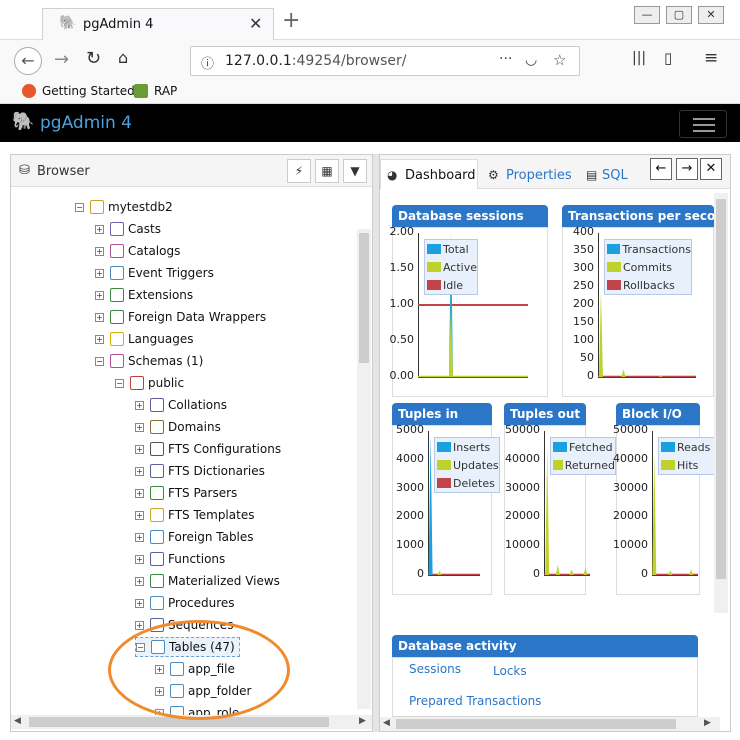 The image size is (740, 740). I want to click on bookmark-star-icon: ☆, so click(559, 60).